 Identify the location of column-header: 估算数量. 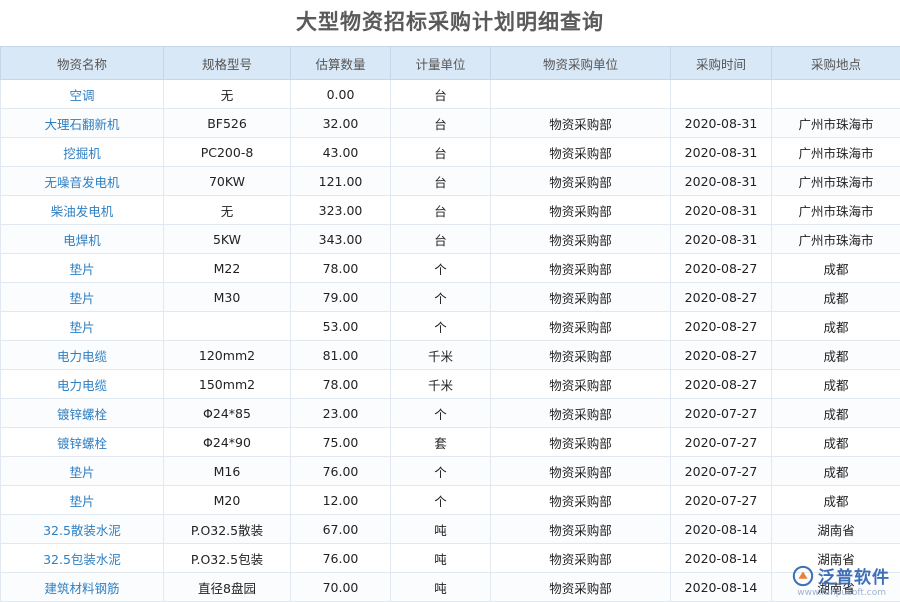
(341, 63).